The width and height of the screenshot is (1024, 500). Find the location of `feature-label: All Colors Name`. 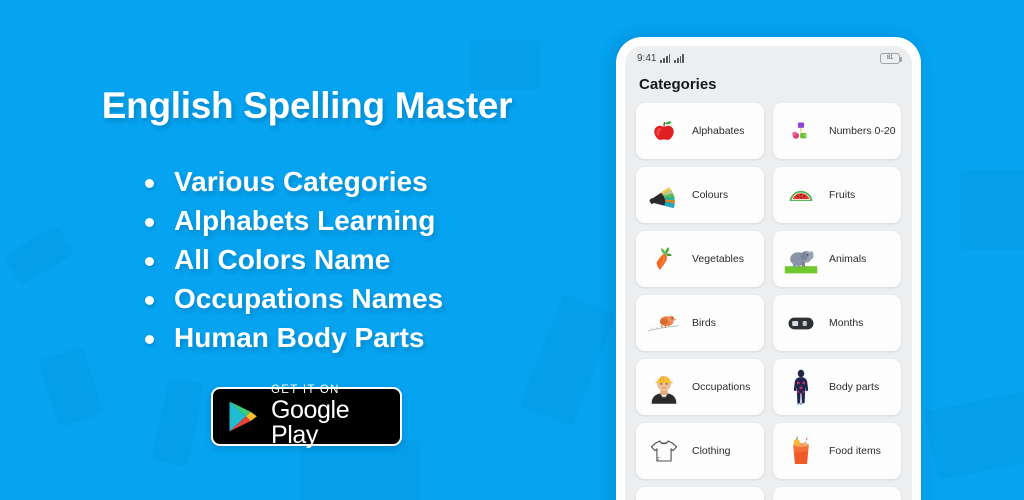

feature-label: All Colors Name is located at coordinates (282, 259).